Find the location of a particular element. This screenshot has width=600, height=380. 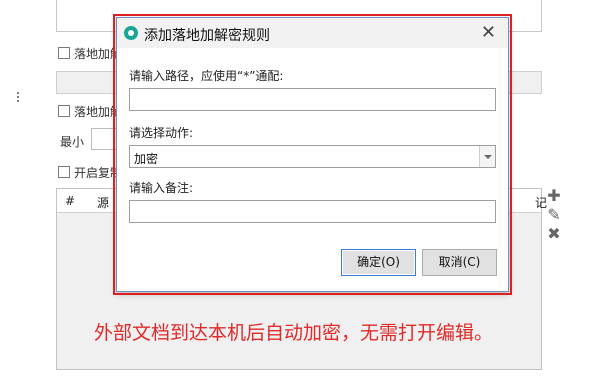

caption-text: 外部文档到达本机后自动加密，无需打开编辑。 is located at coordinates (294, 333).